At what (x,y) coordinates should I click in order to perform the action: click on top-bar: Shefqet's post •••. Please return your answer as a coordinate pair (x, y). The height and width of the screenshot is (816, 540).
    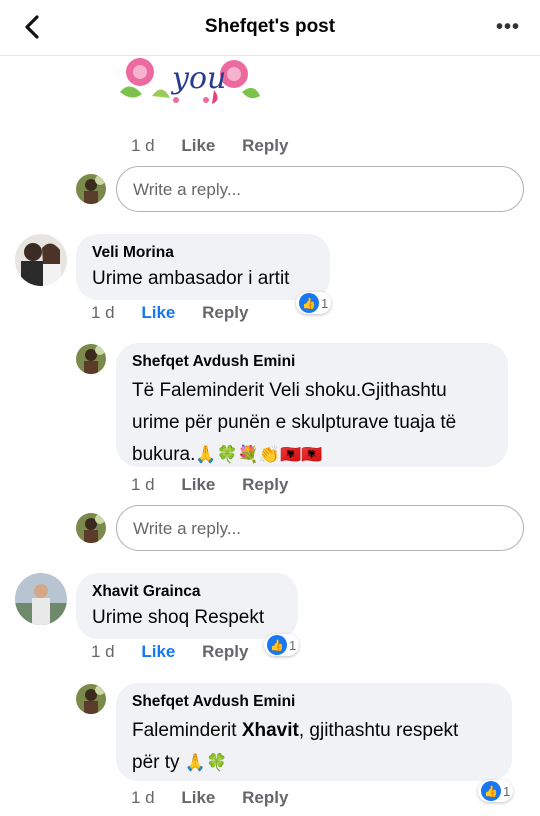
    Looking at the image, I should click on (270, 28).